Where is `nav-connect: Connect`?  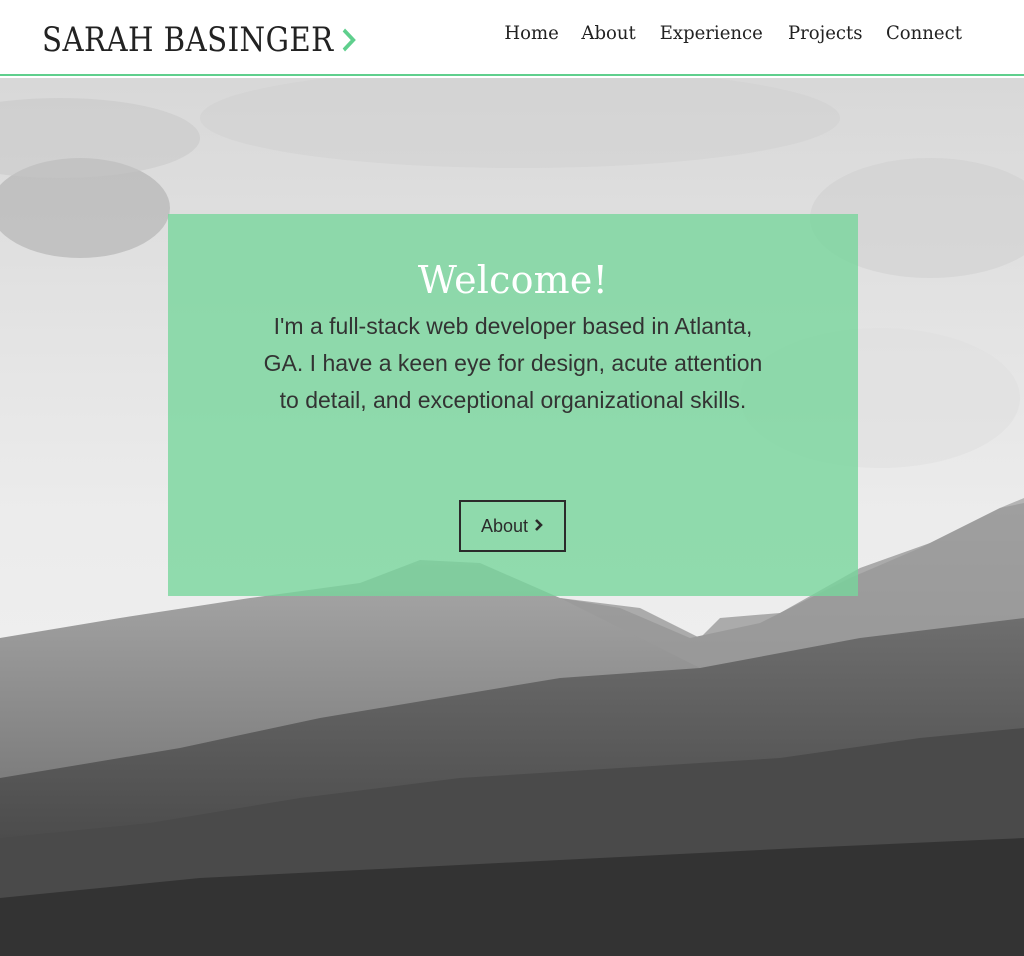
nav-connect: Connect is located at coordinates (924, 33).